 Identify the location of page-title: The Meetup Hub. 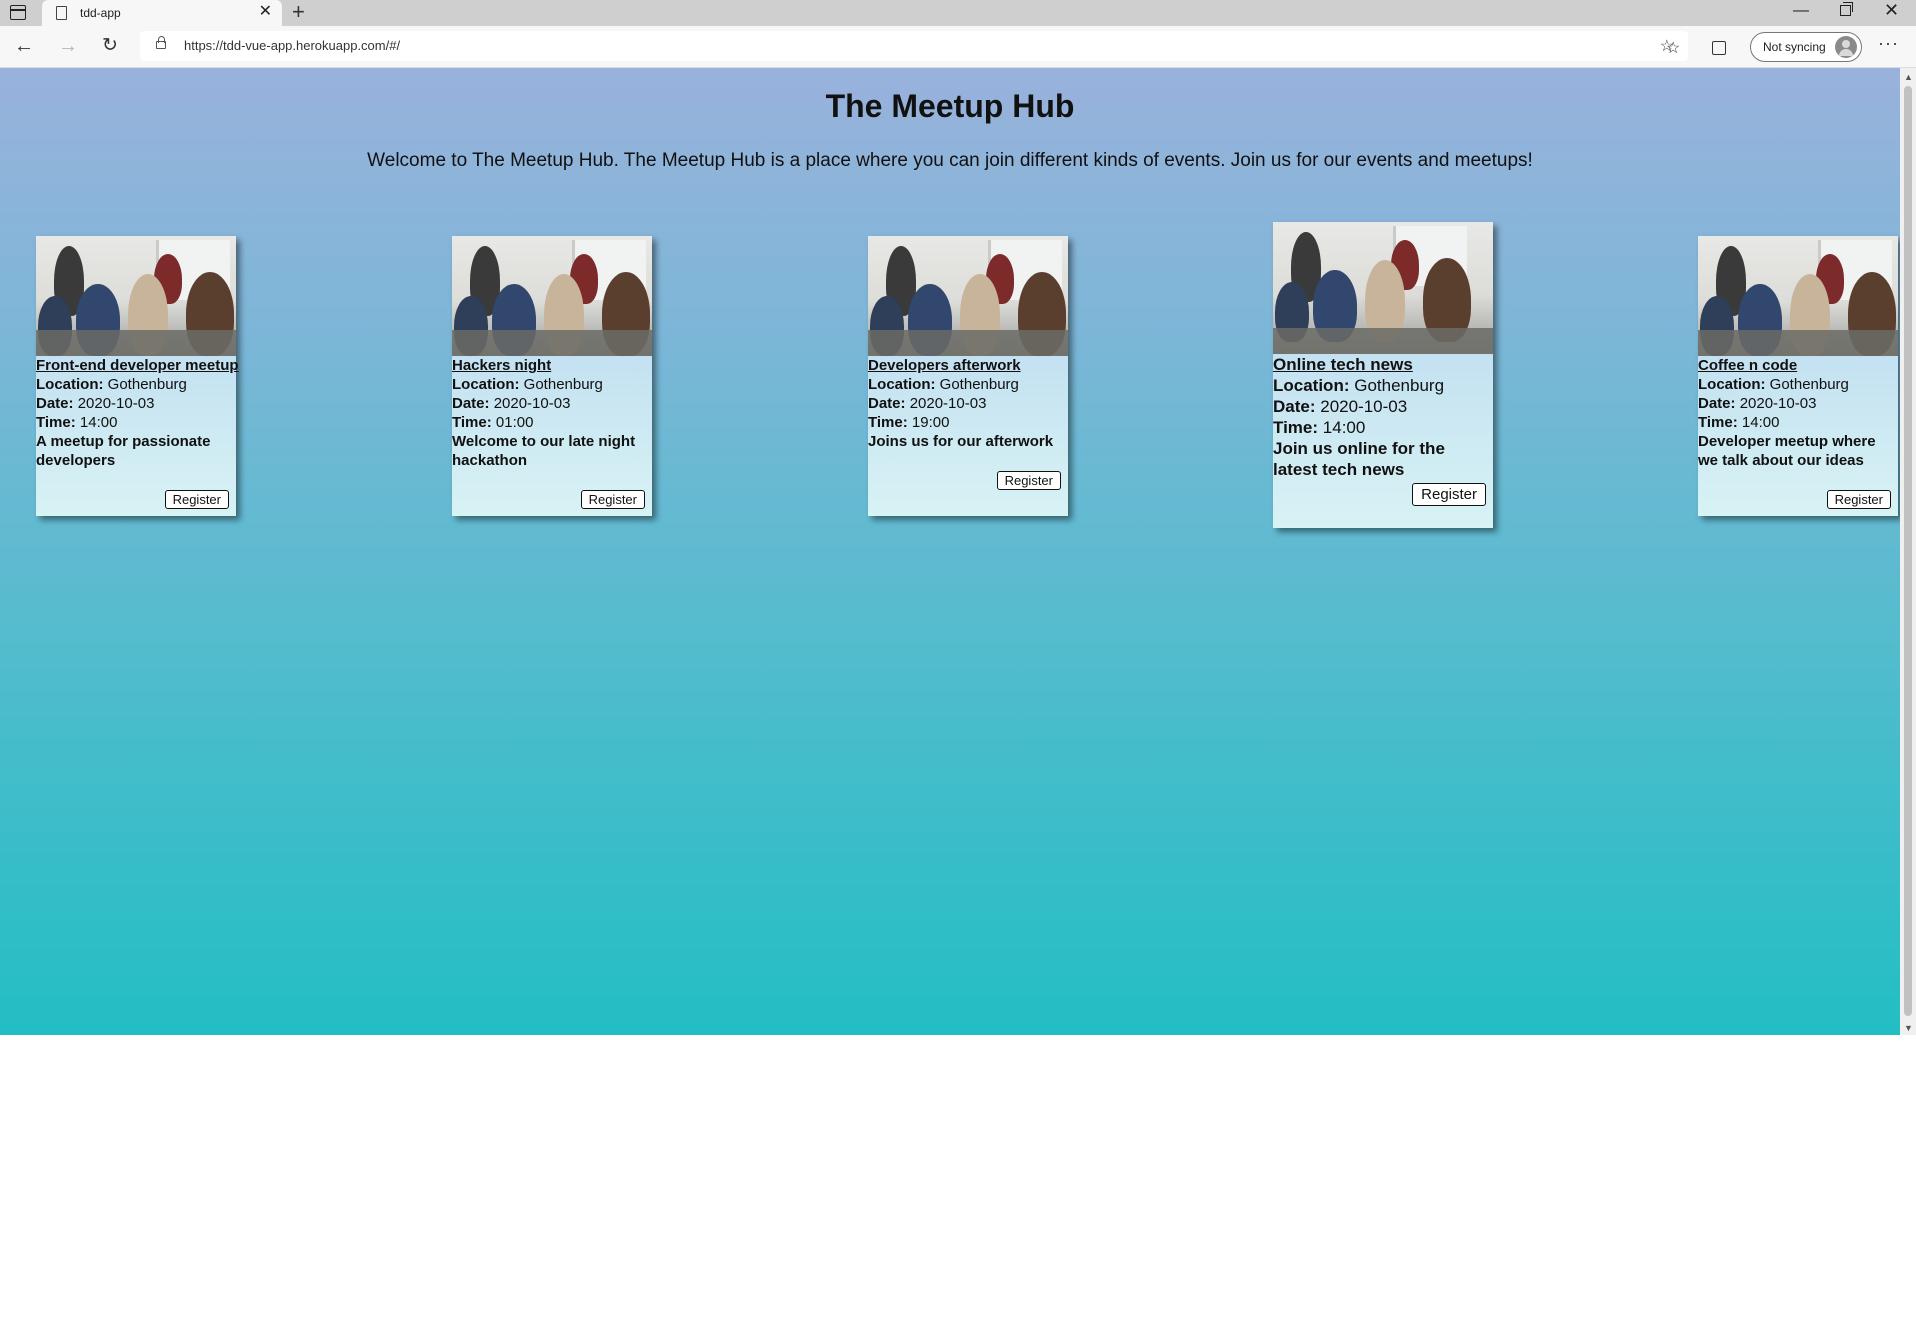
(950, 106).